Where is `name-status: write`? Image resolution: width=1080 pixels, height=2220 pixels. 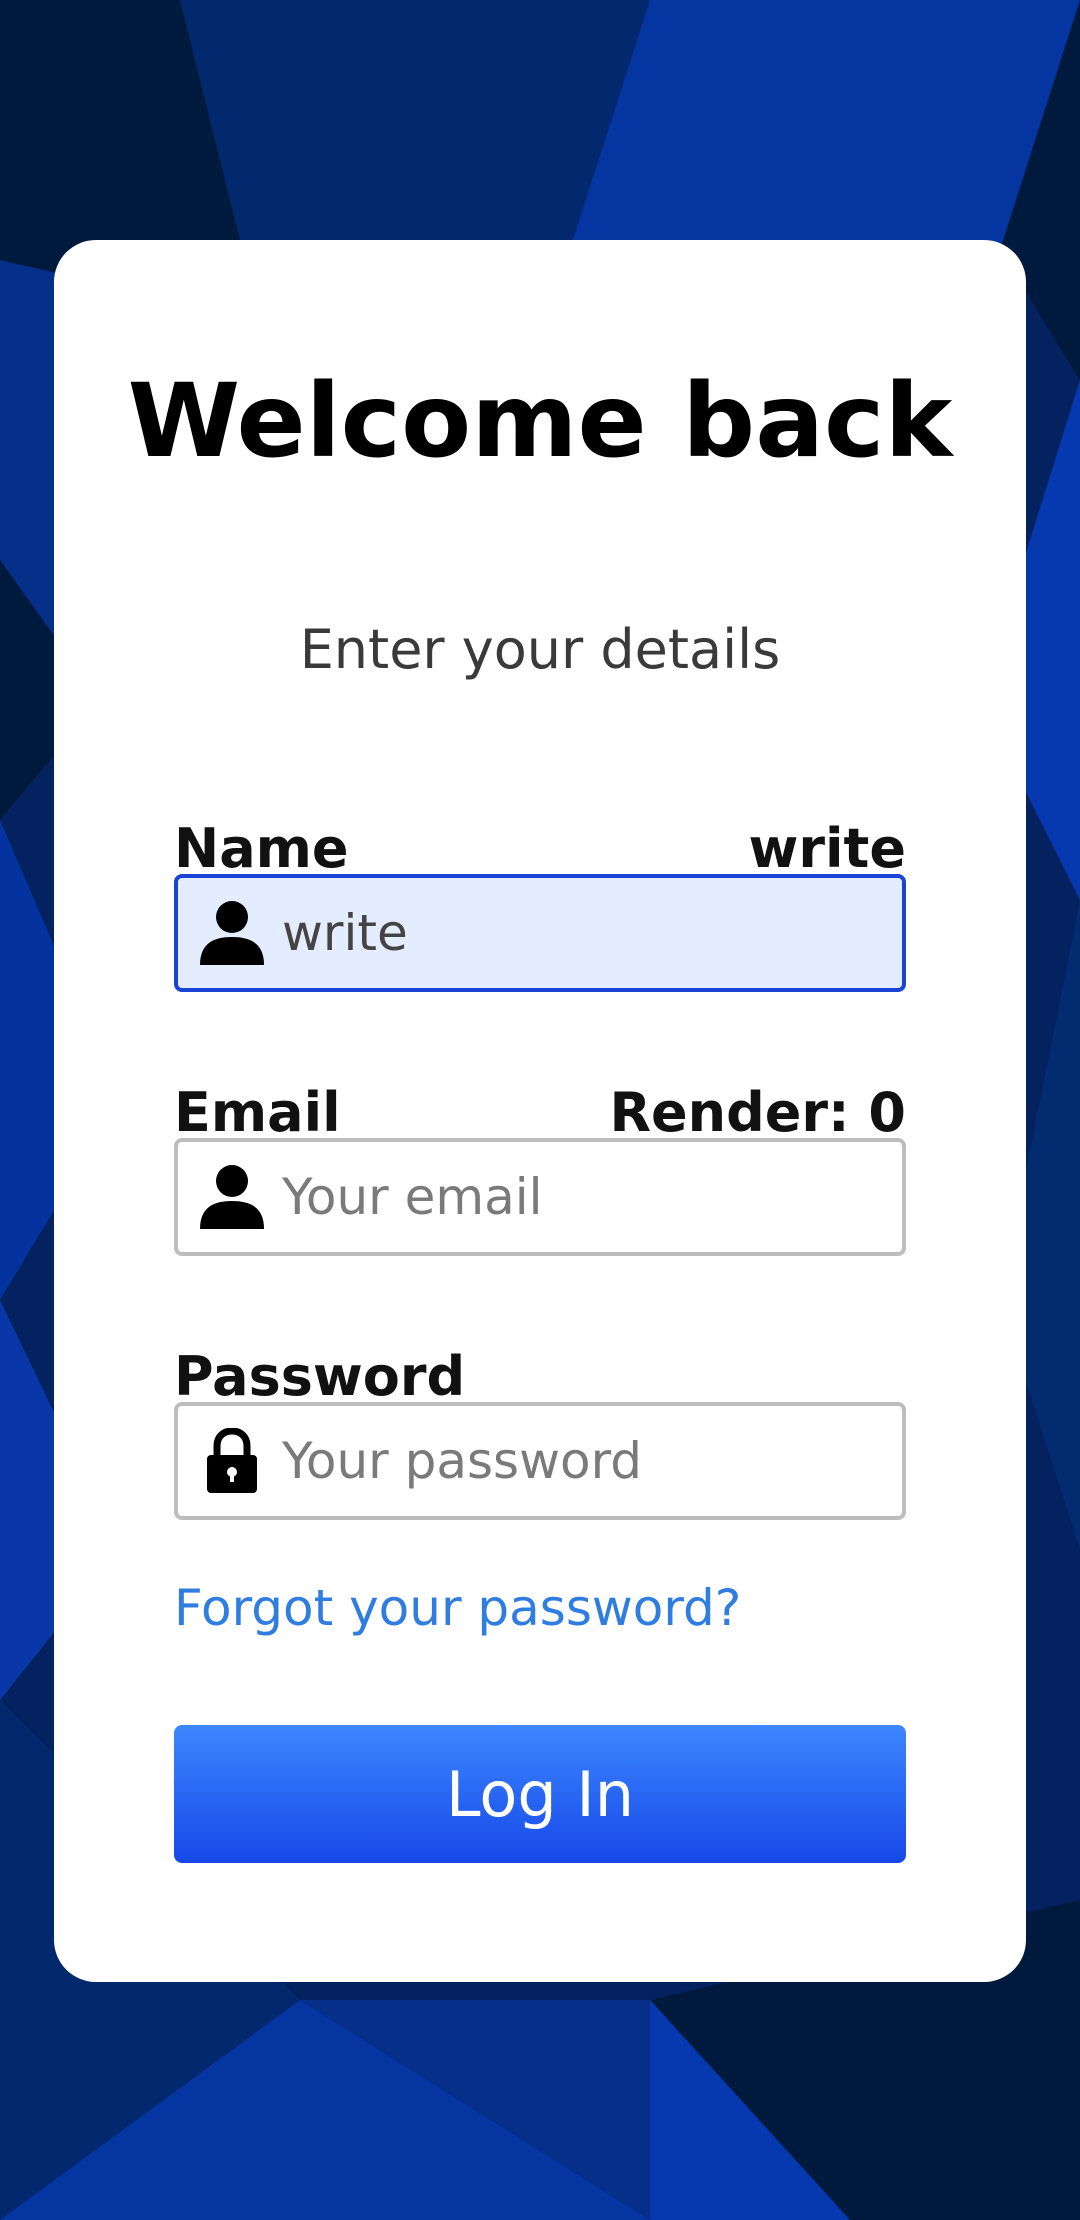
name-status: write is located at coordinates (827, 848).